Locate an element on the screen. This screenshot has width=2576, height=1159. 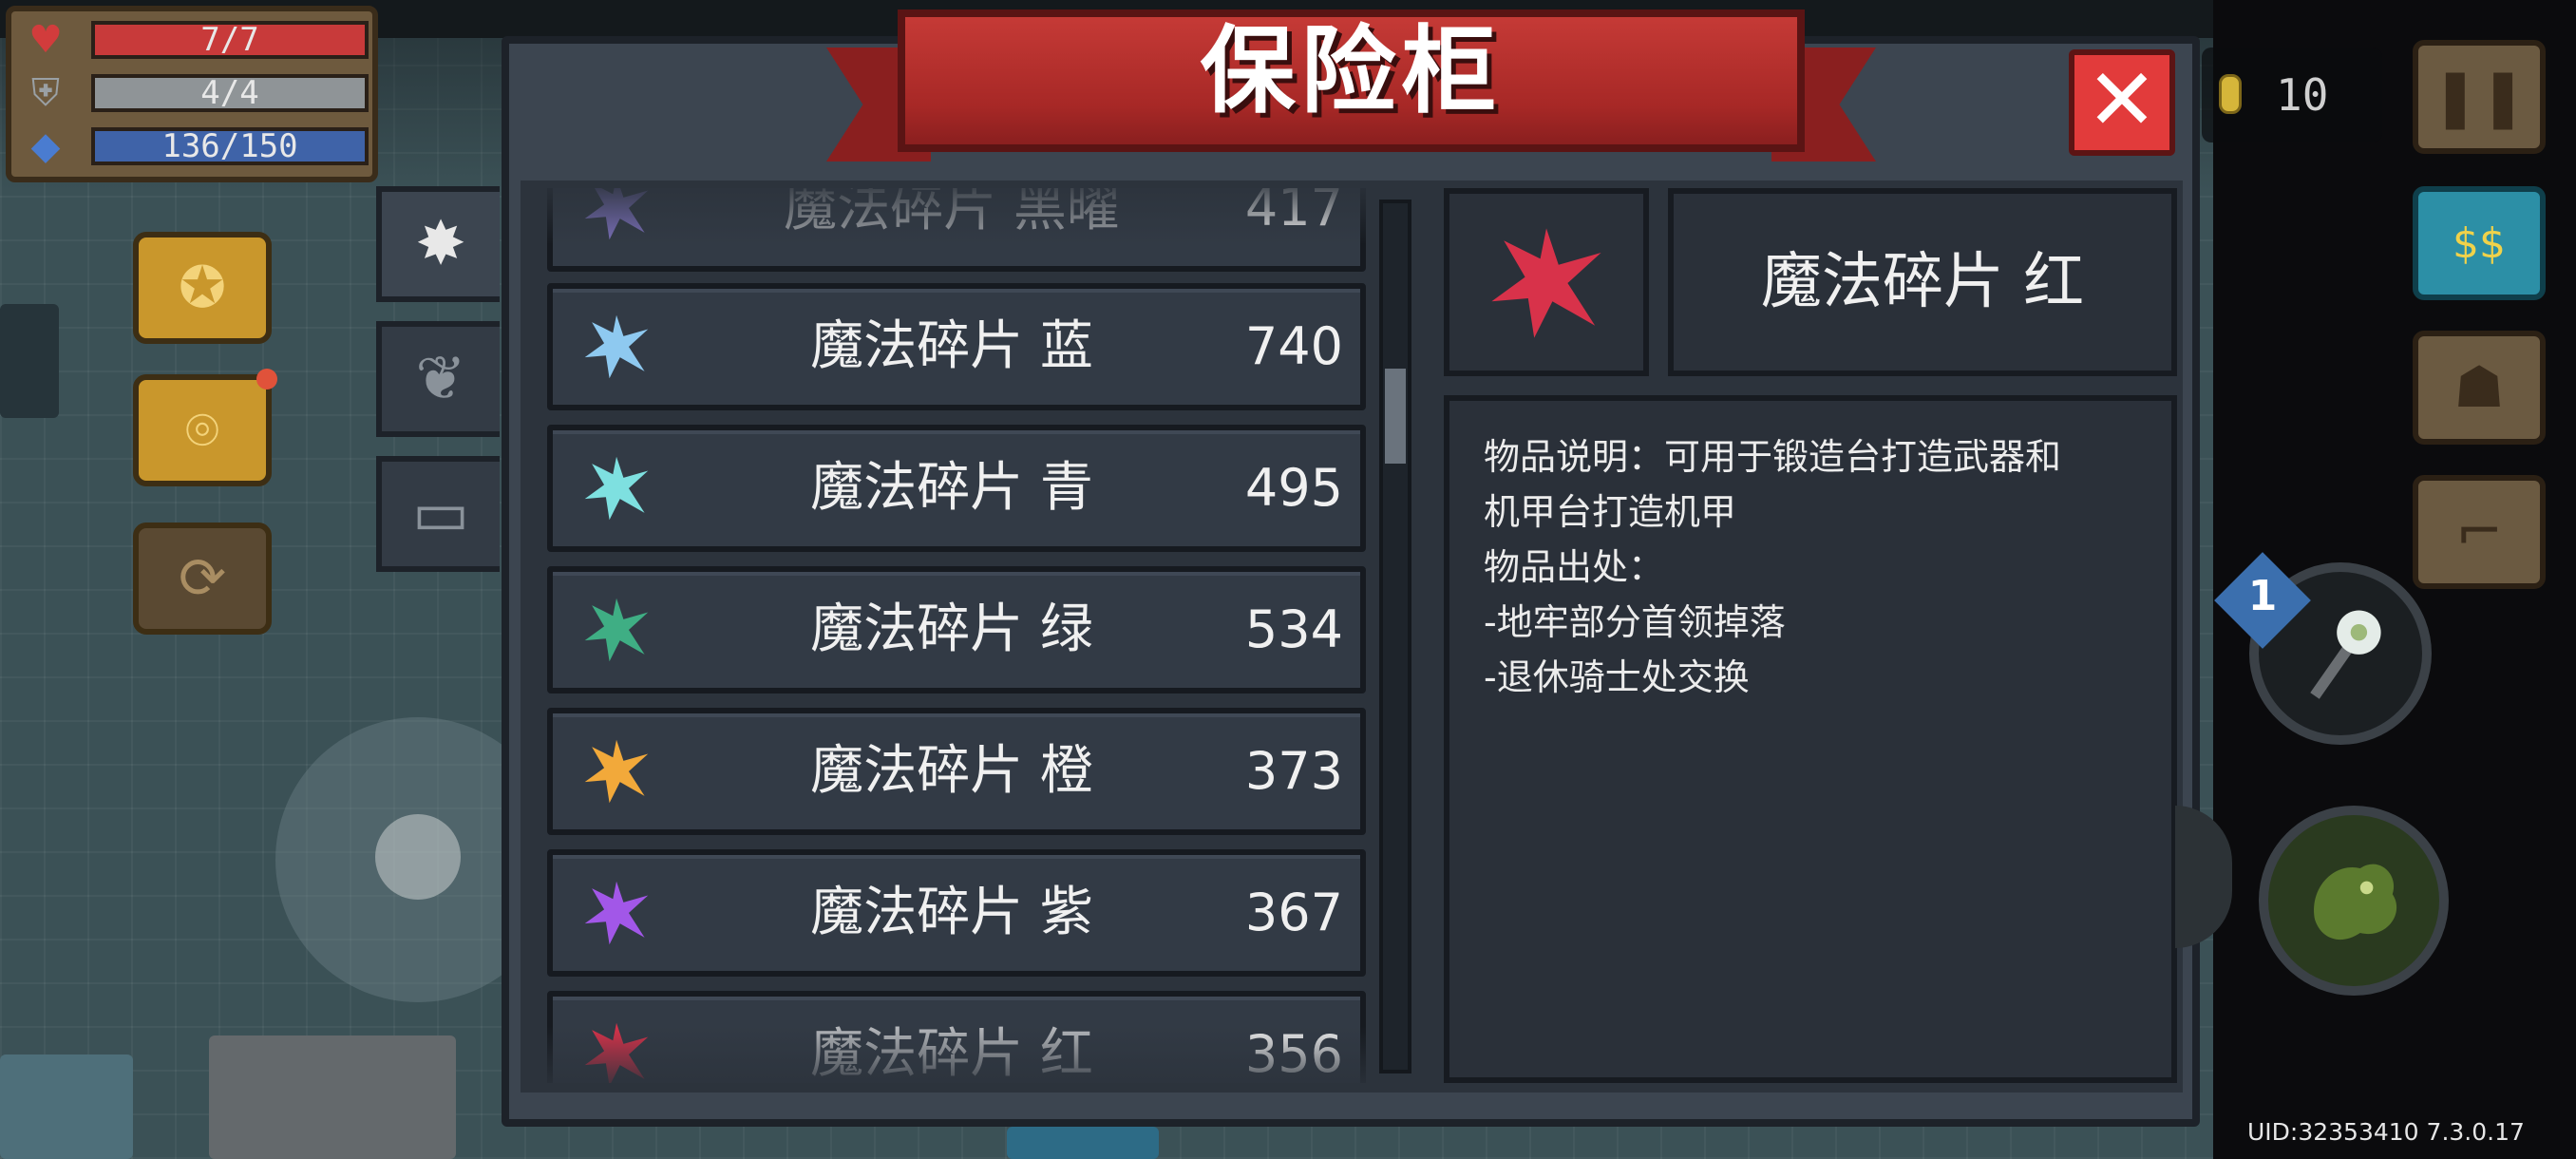
scrollbar-thumb is located at coordinates (1395, 416).